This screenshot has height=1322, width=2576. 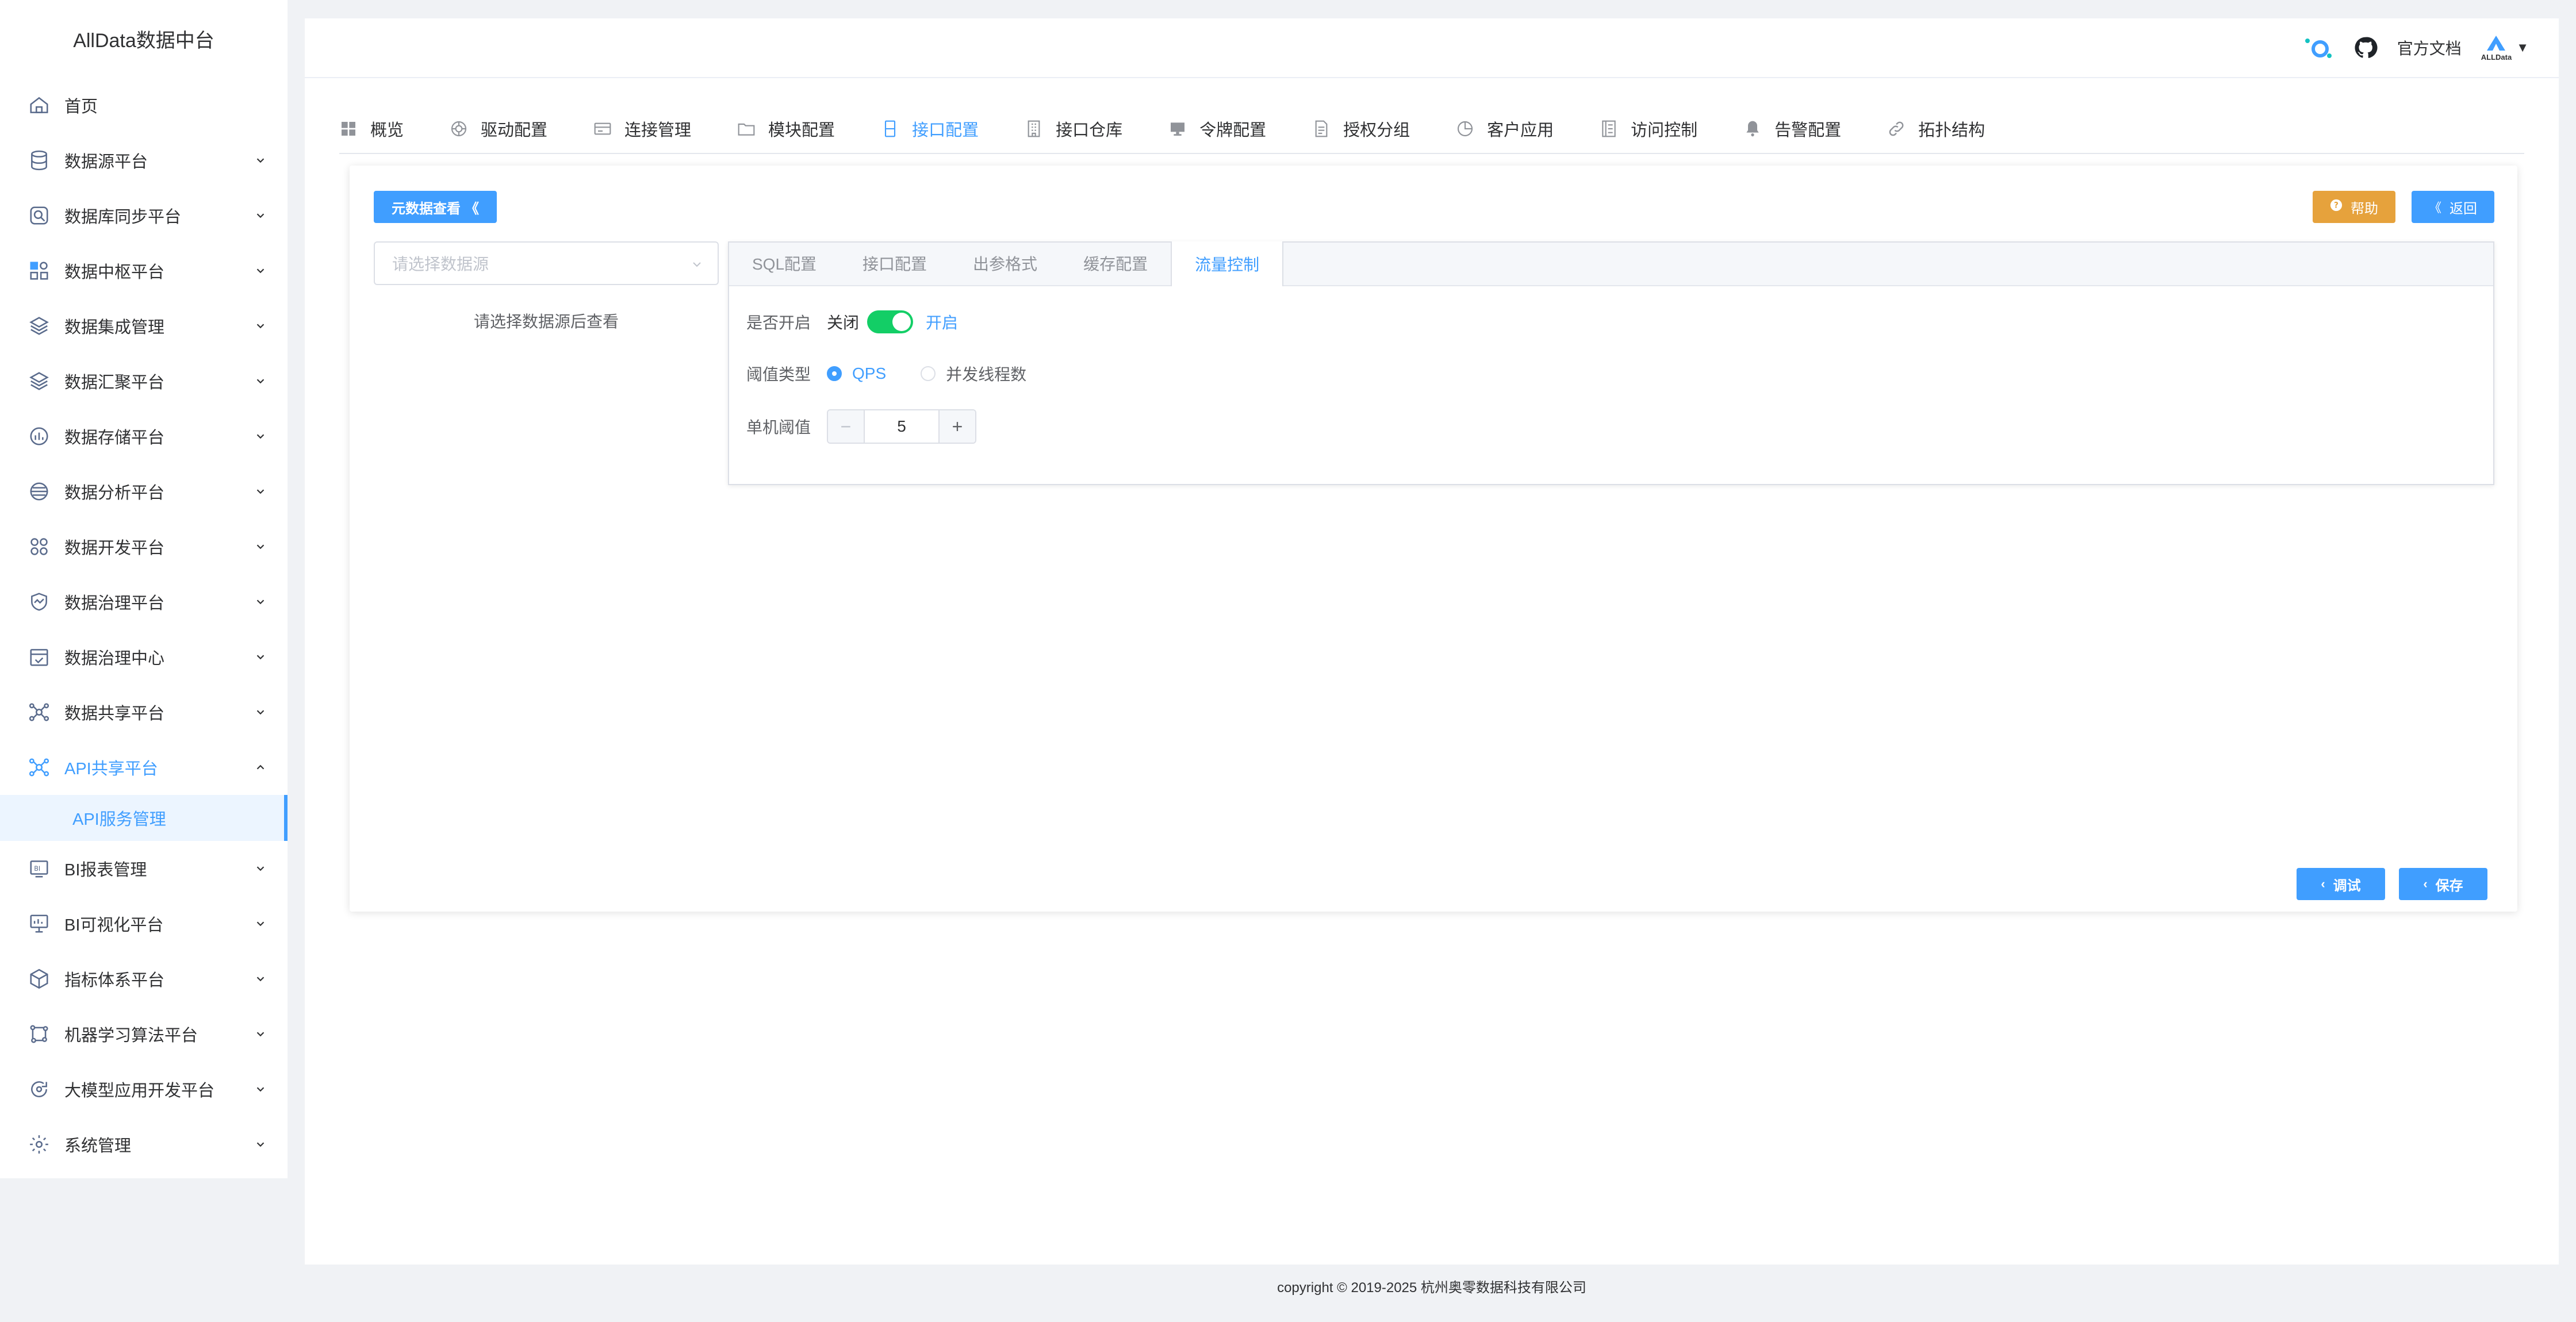 I want to click on tab-client-app: 客户应用, so click(x=1505, y=129).